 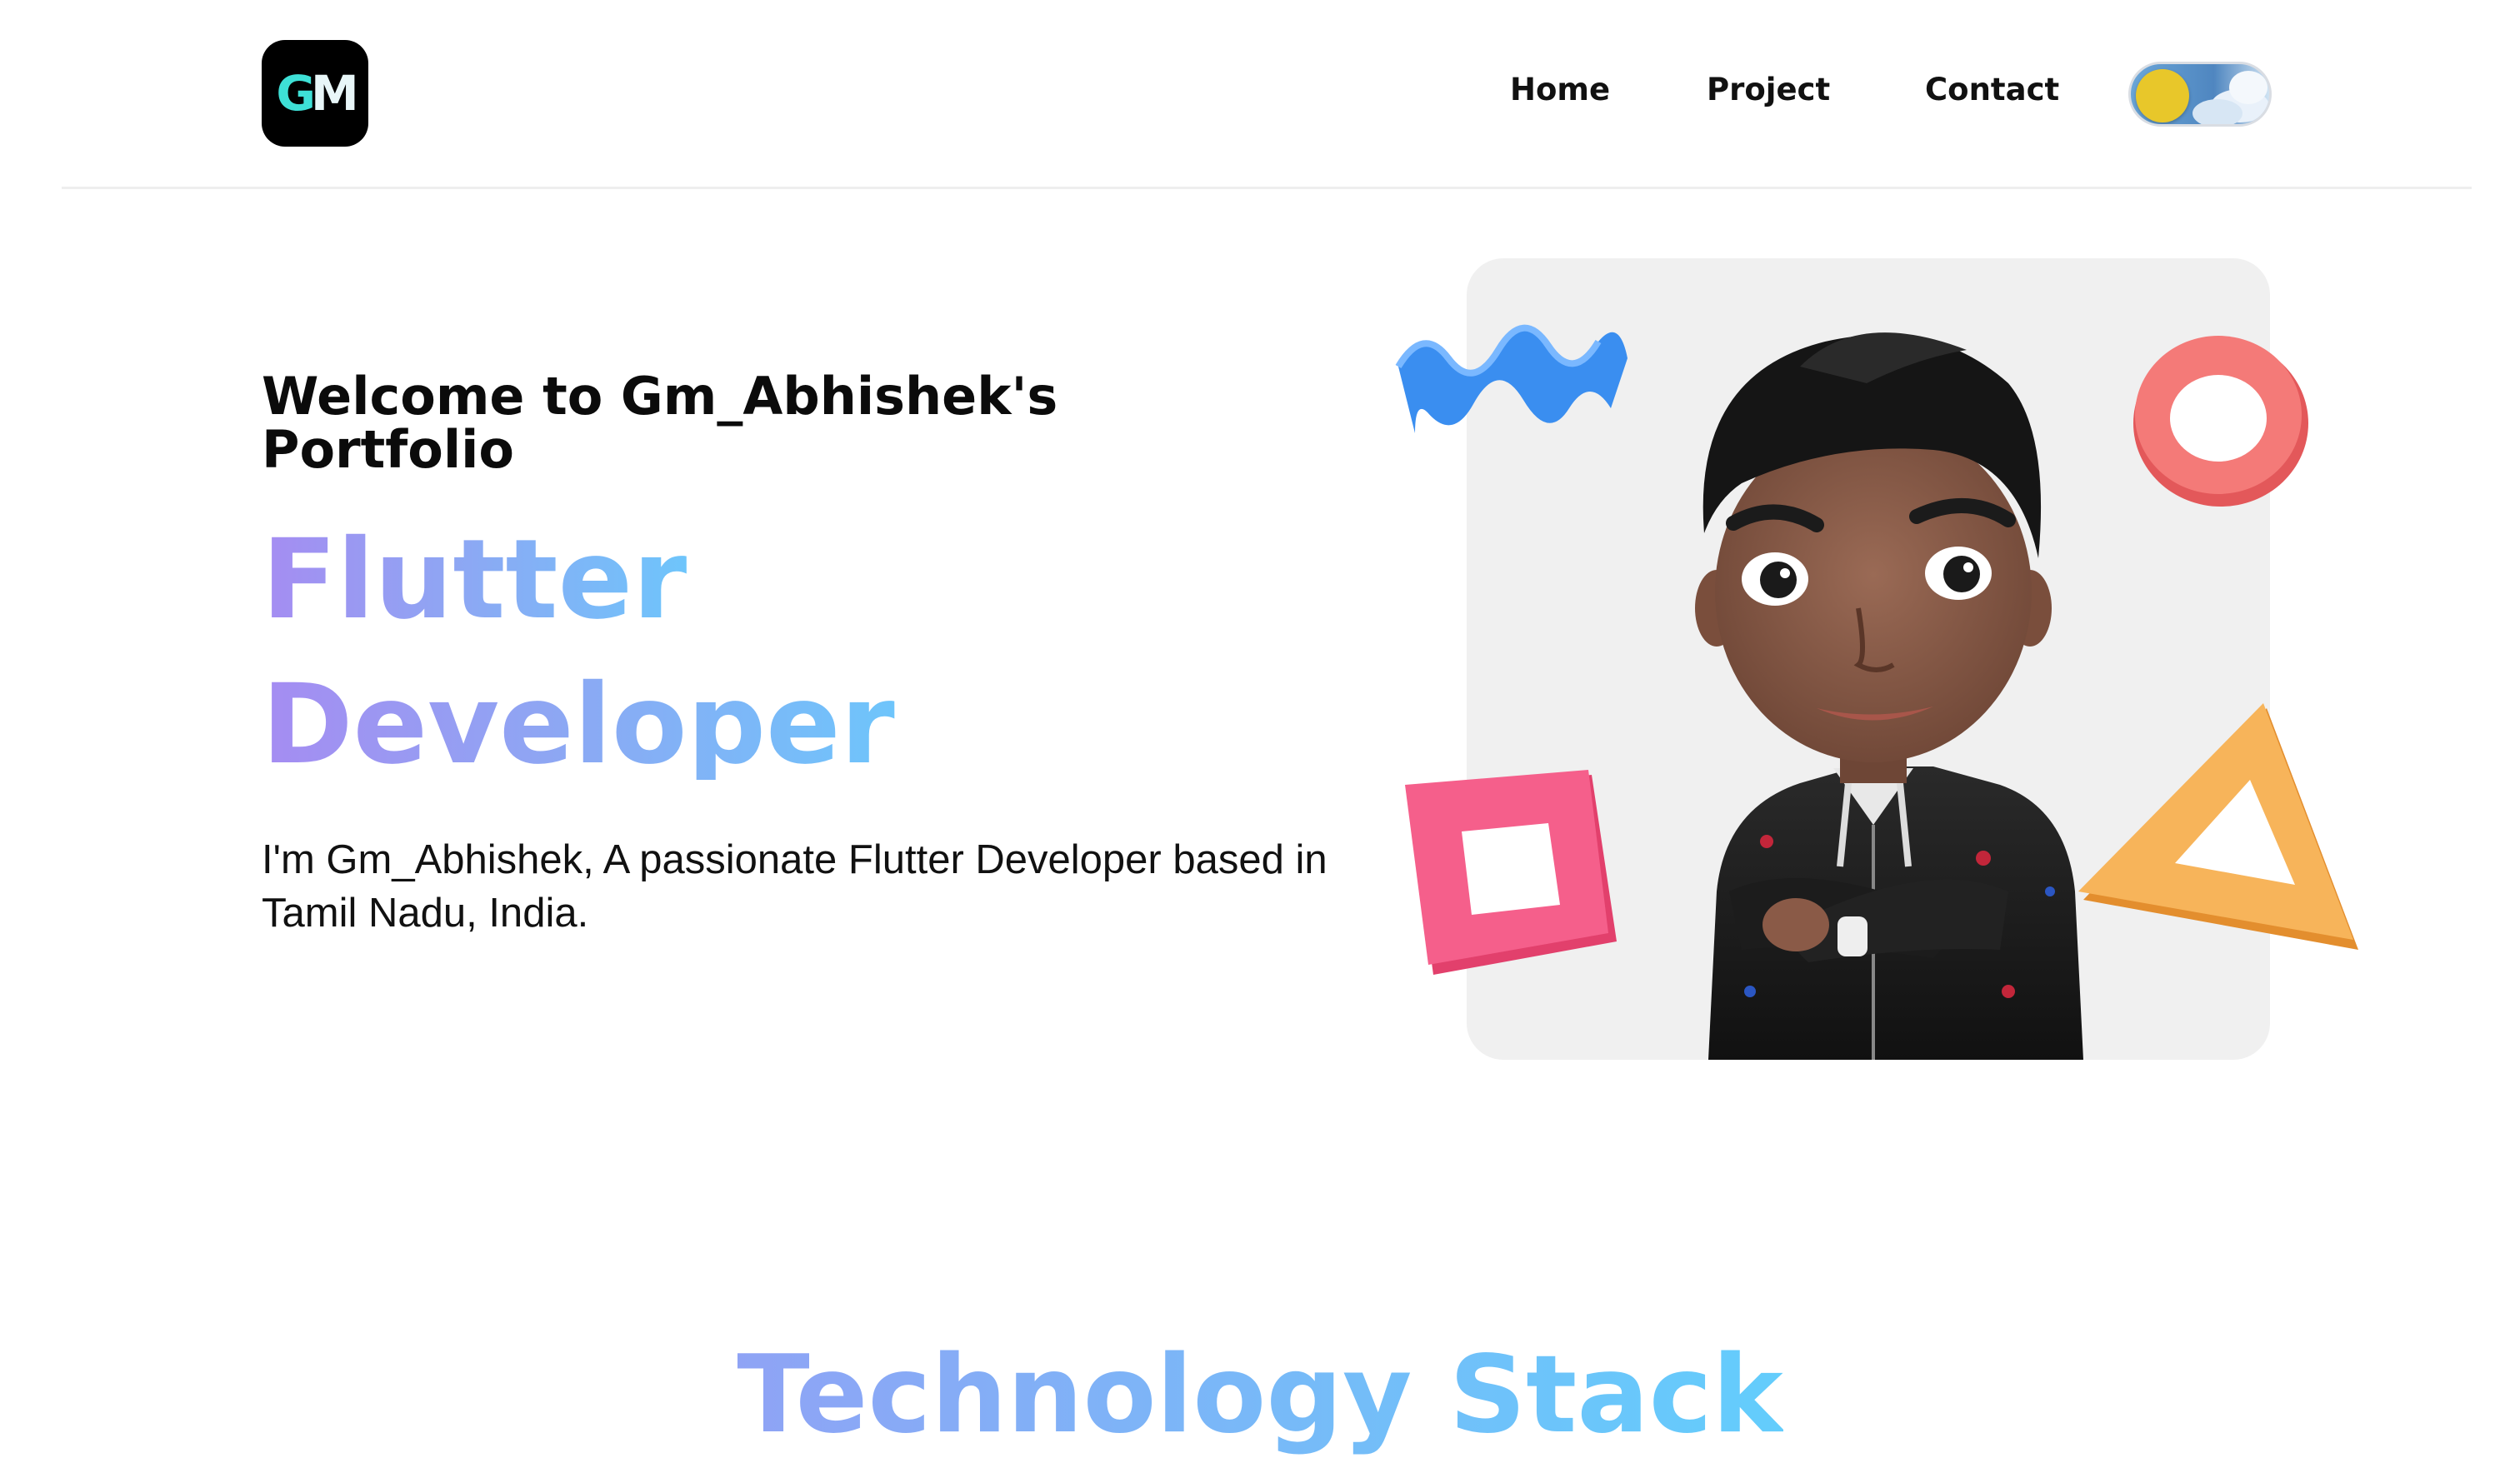 I want to click on nav-contact-link: Contact, so click(x=1992, y=89).